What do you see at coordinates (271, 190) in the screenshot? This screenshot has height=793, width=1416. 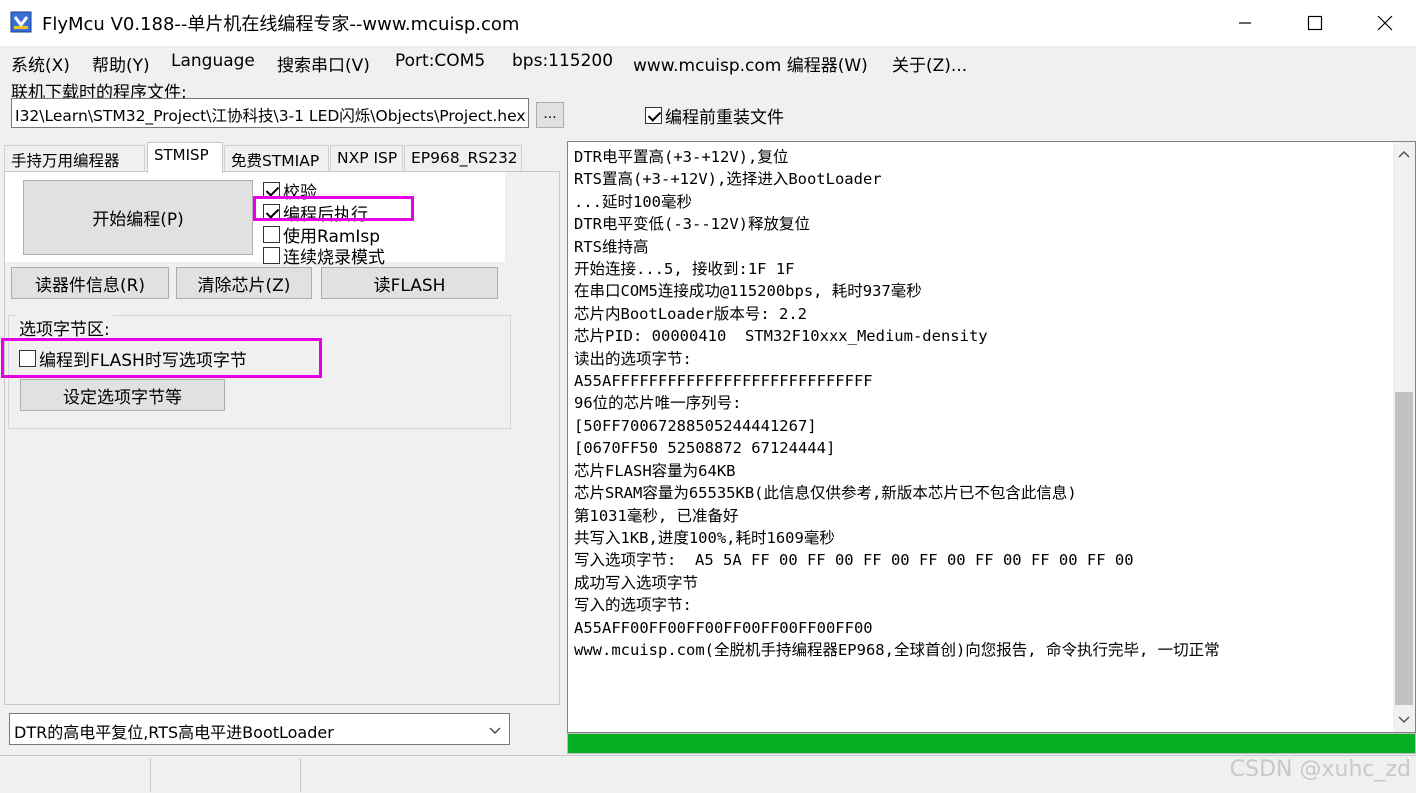 I see `verify-checkbox` at bounding box center [271, 190].